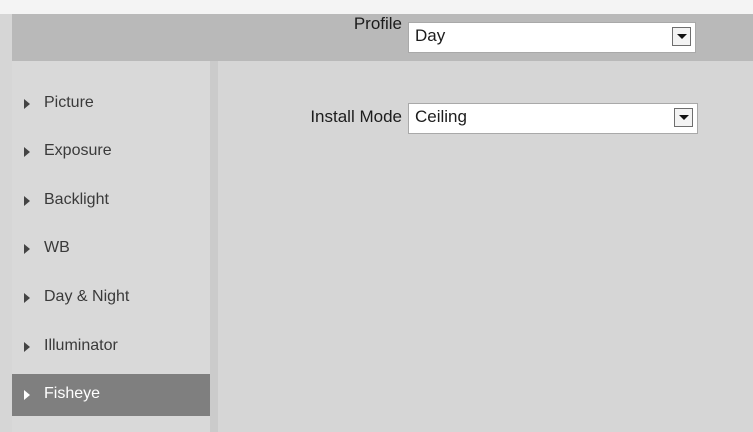 Image resolution: width=753 pixels, height=432 pixels. I want to click on sidebar-item-label: Illuminator, so click(81, 345).